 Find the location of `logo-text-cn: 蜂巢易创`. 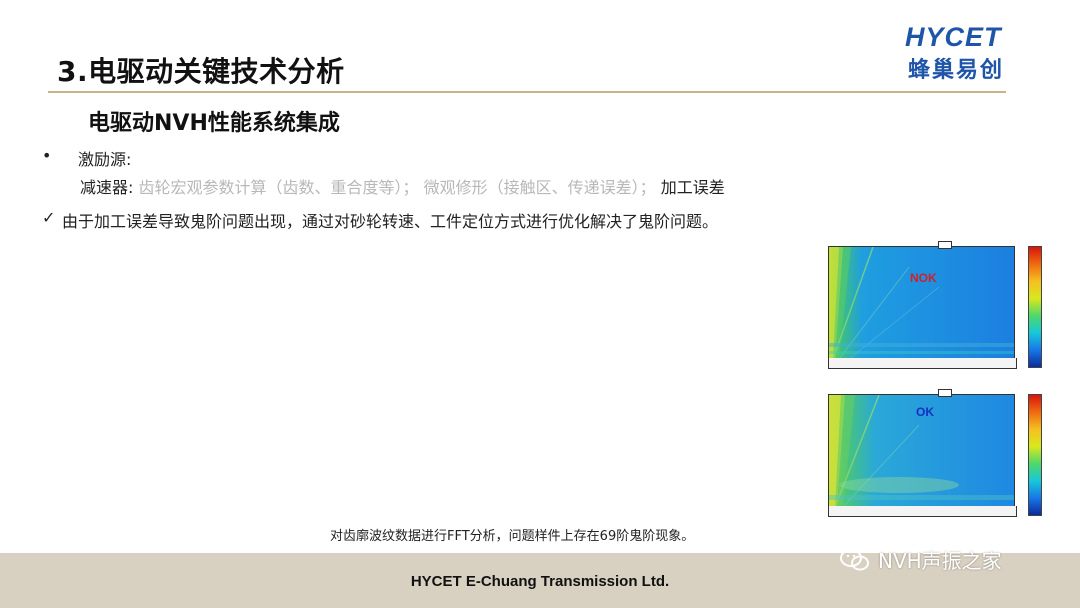

logo-text-cn: 蜂巢易创 is located at coordinates (956, 70).